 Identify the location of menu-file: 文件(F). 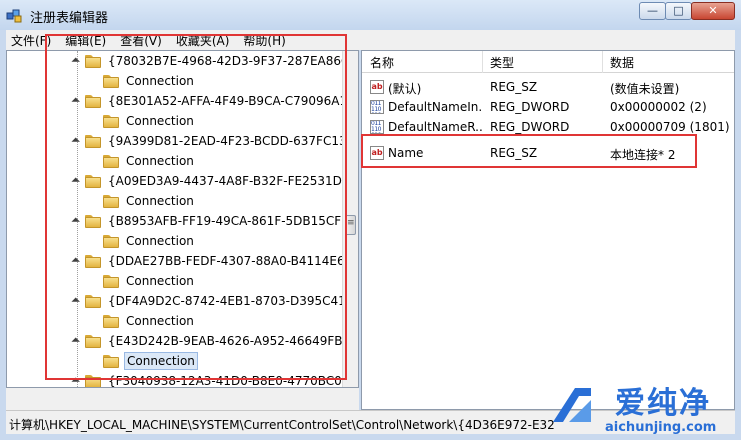
(32, 40).